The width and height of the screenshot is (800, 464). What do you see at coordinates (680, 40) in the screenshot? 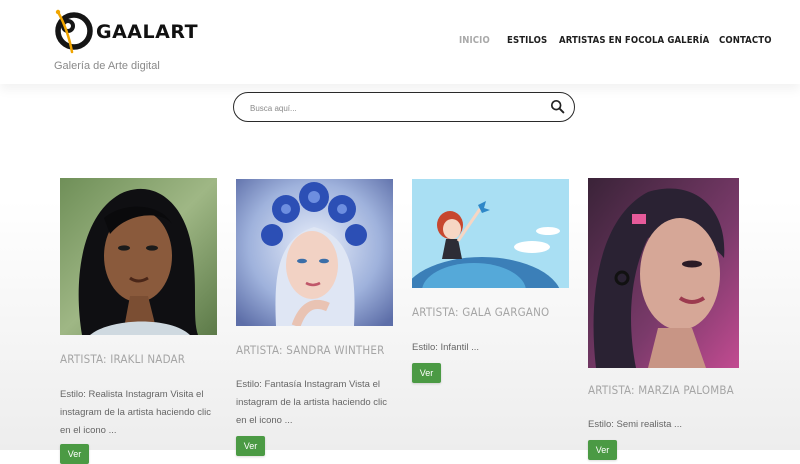
I see `nav-item-la-galeria: LA GALERÍA` at bounding box center [680, 40].